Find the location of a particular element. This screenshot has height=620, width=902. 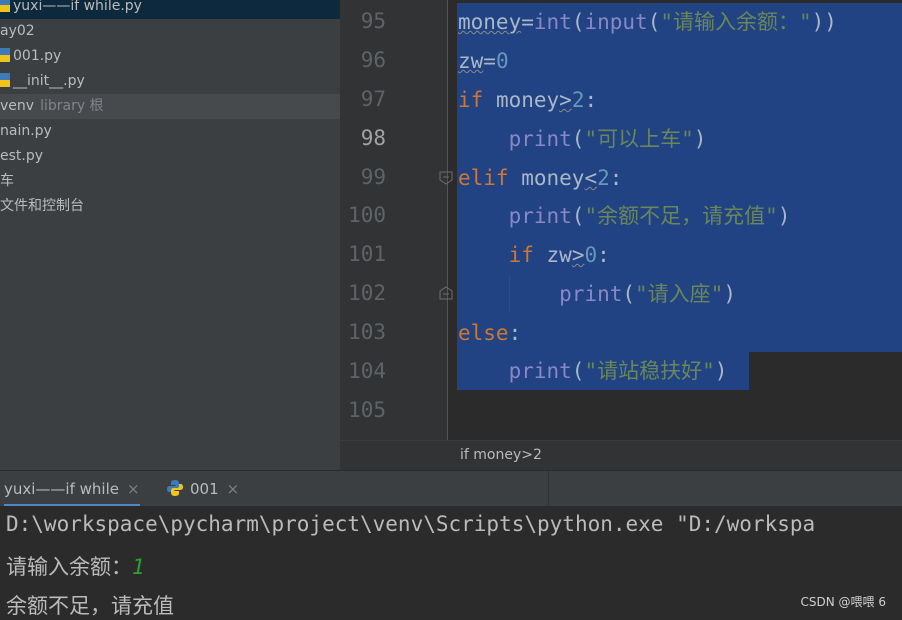

line-number: 99 is located at coordinates (373, 177).